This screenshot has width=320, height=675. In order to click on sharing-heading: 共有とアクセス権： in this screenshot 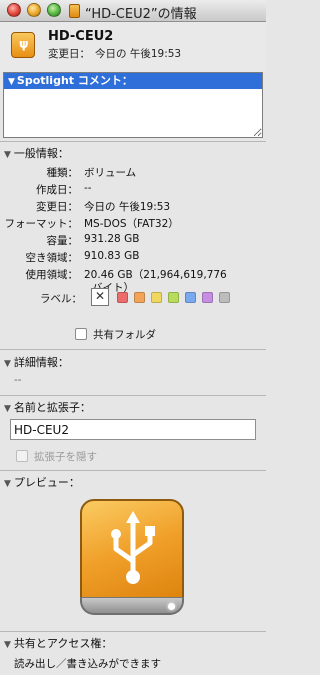, I will do `click(63, 643)`.